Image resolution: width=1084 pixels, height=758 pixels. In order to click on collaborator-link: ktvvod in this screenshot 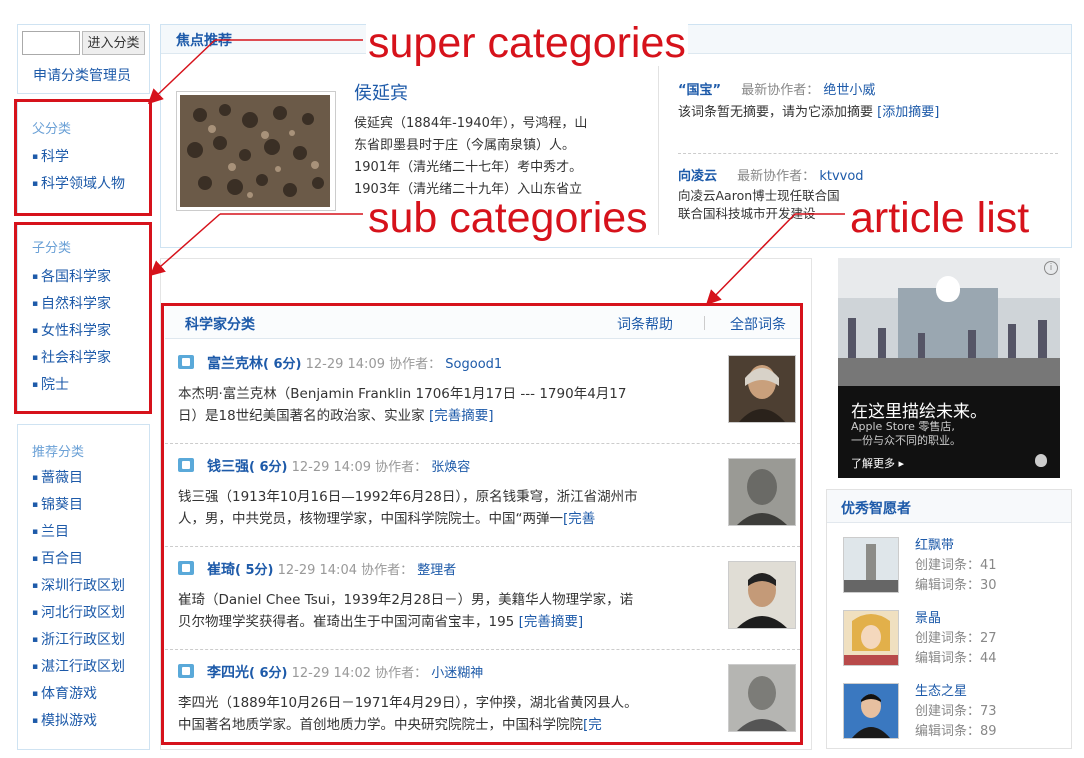, I will do `click(841, 176)`.